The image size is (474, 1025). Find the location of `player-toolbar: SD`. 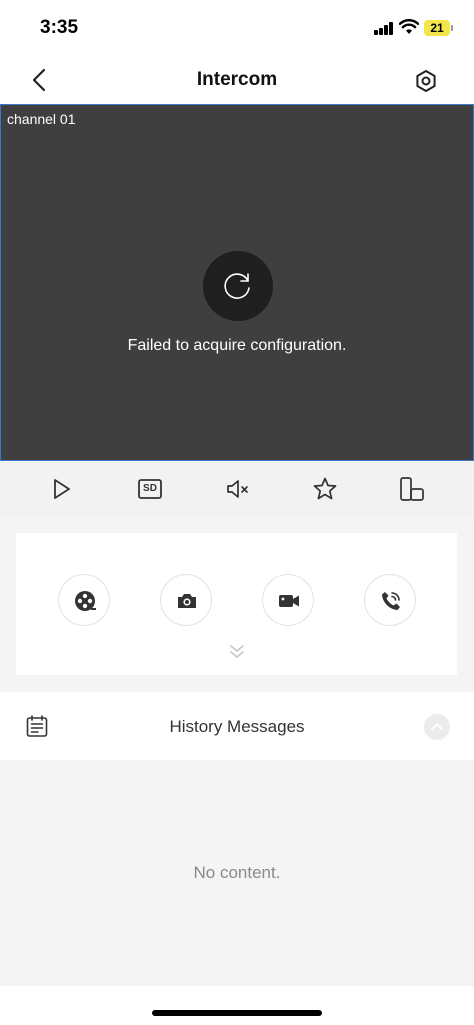

player-toolbar: SD is located at coordinates (237, 489).